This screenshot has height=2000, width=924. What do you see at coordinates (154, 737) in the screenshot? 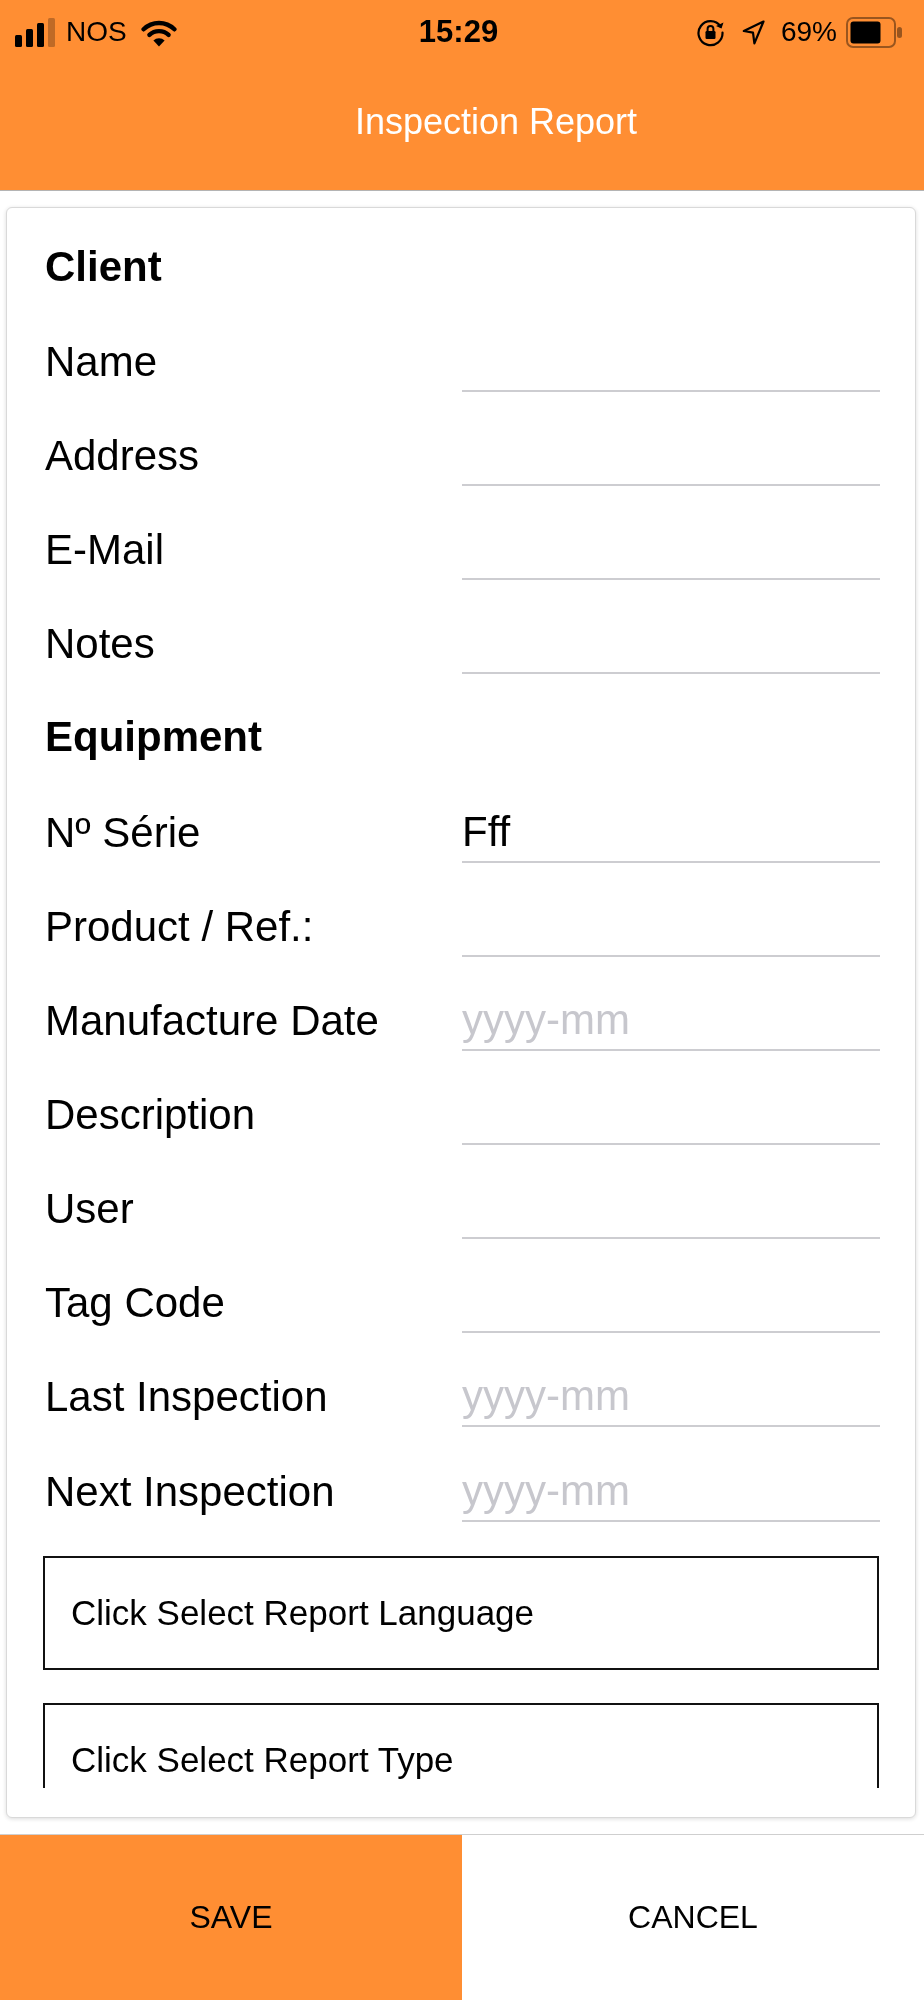
I see `section-heading: Equipment` at bounding box center [154, 737].